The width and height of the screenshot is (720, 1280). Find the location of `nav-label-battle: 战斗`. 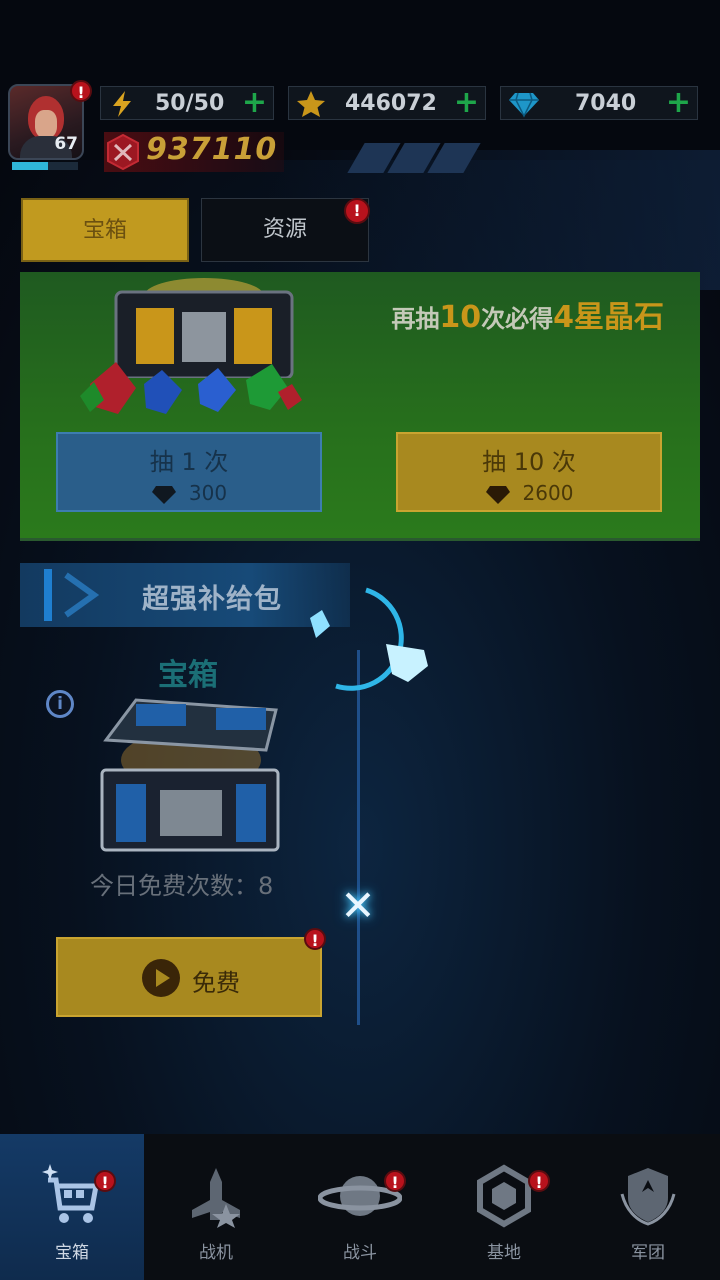

nav-label-battle: 战斗 is located at coordinates (360, 1253).